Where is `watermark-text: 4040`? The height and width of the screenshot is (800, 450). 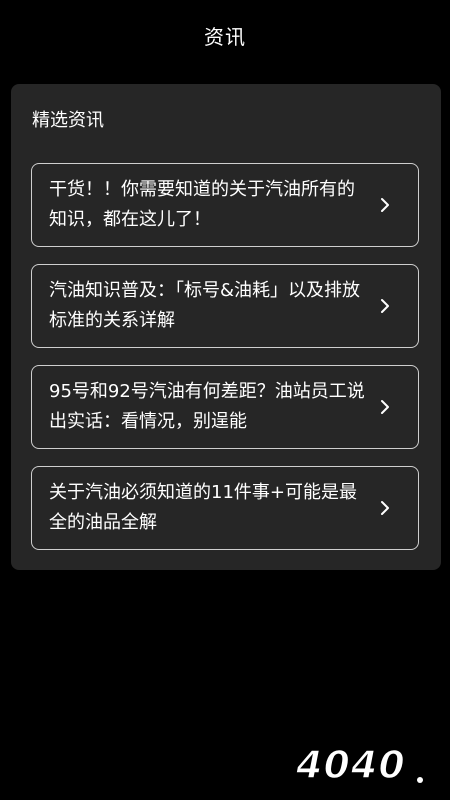 watermark-text: 4040 is located at coordinates (350, 765).